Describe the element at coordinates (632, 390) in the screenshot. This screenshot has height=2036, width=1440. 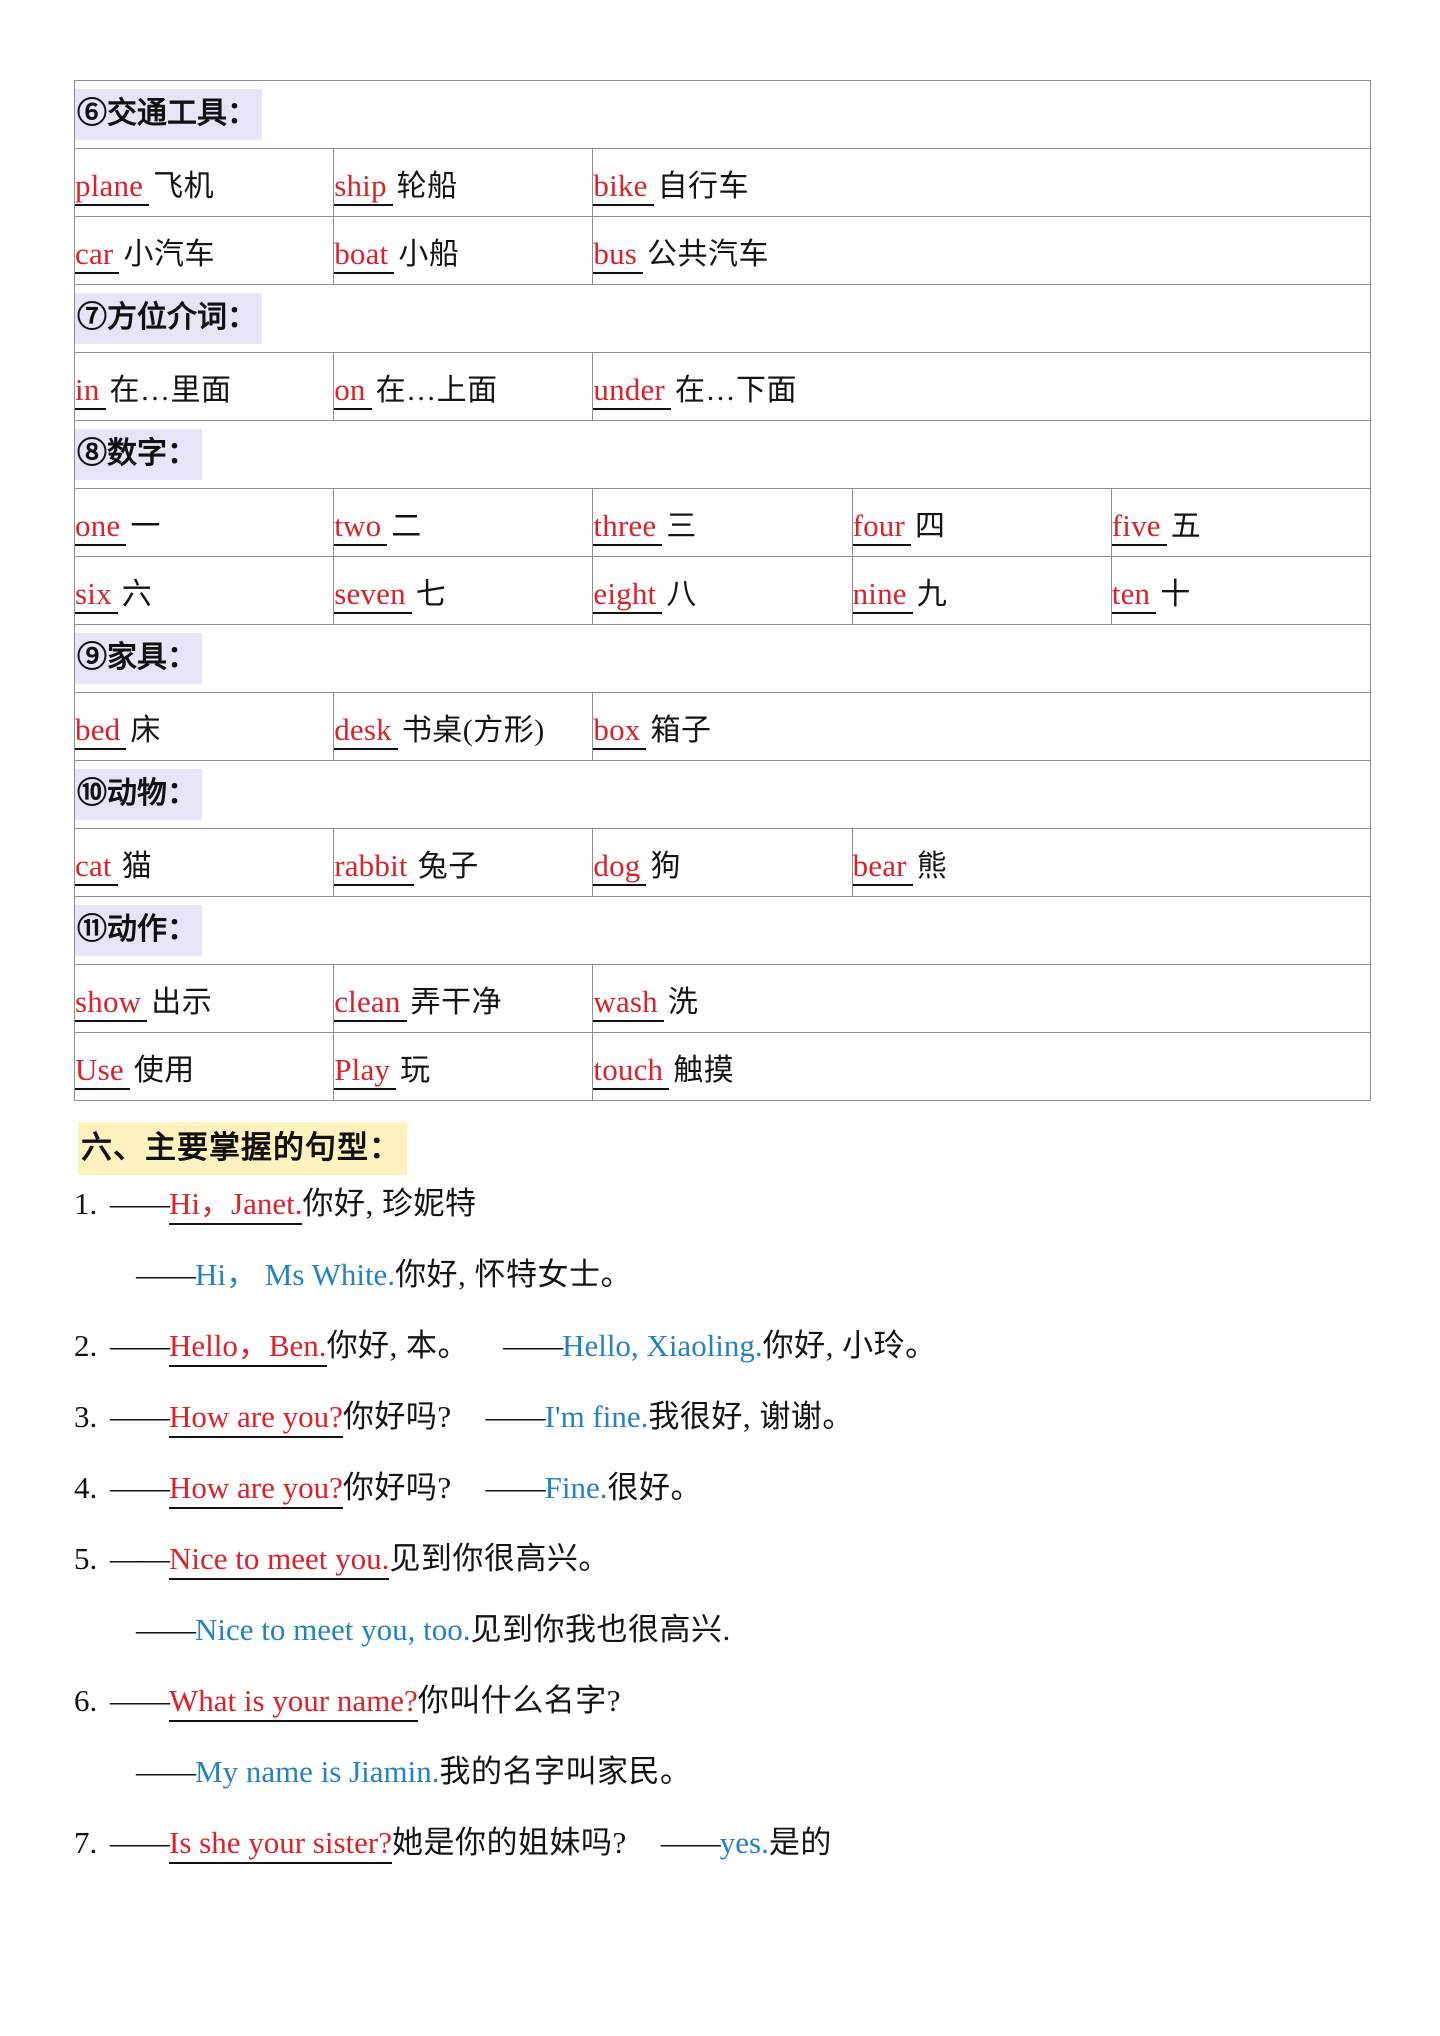
I see `vocab-word-english: under` at that location.